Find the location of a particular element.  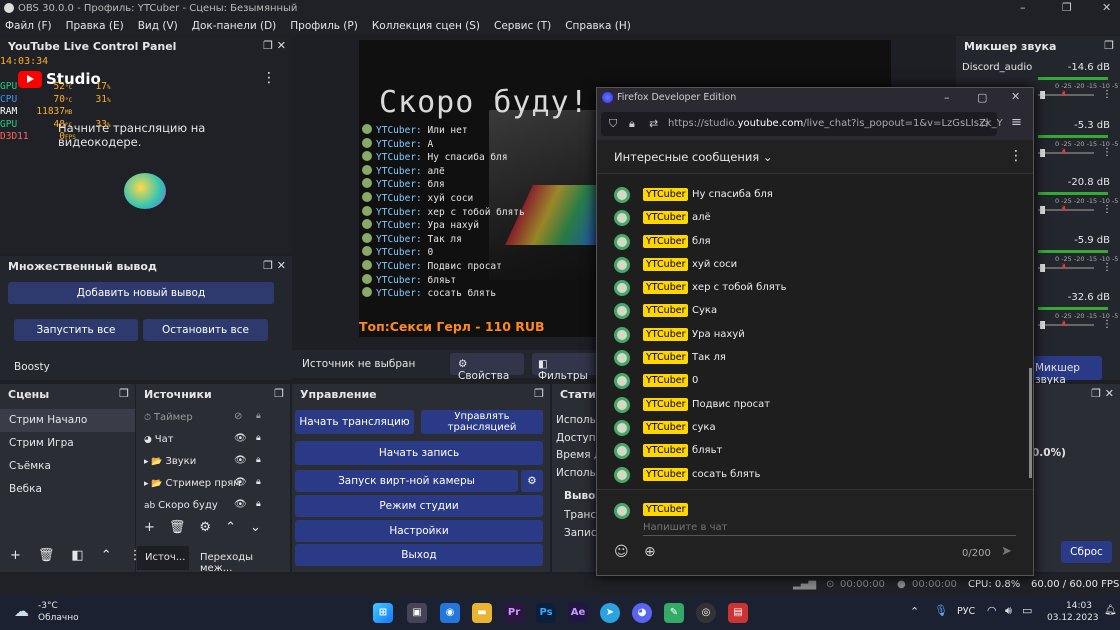

premiere-icon: Pr is located at coordinates (514, 613).